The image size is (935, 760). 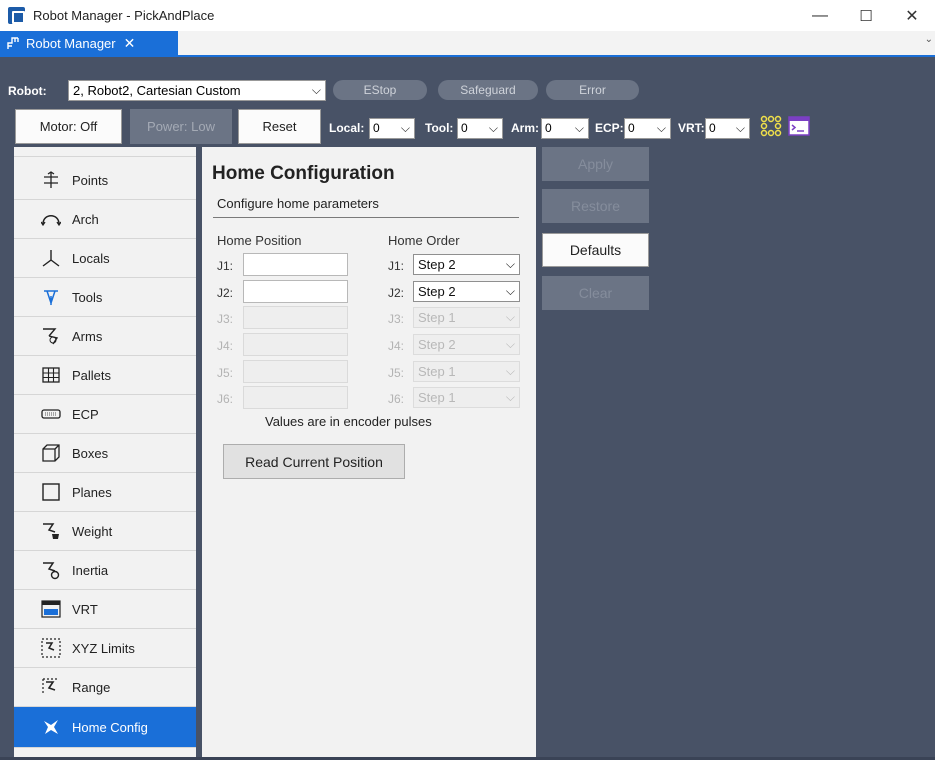 What do you see at coordinates (595, 250) in the screenshot?
I see `defaults-button: Defaults` at bounding box center [595, 250].